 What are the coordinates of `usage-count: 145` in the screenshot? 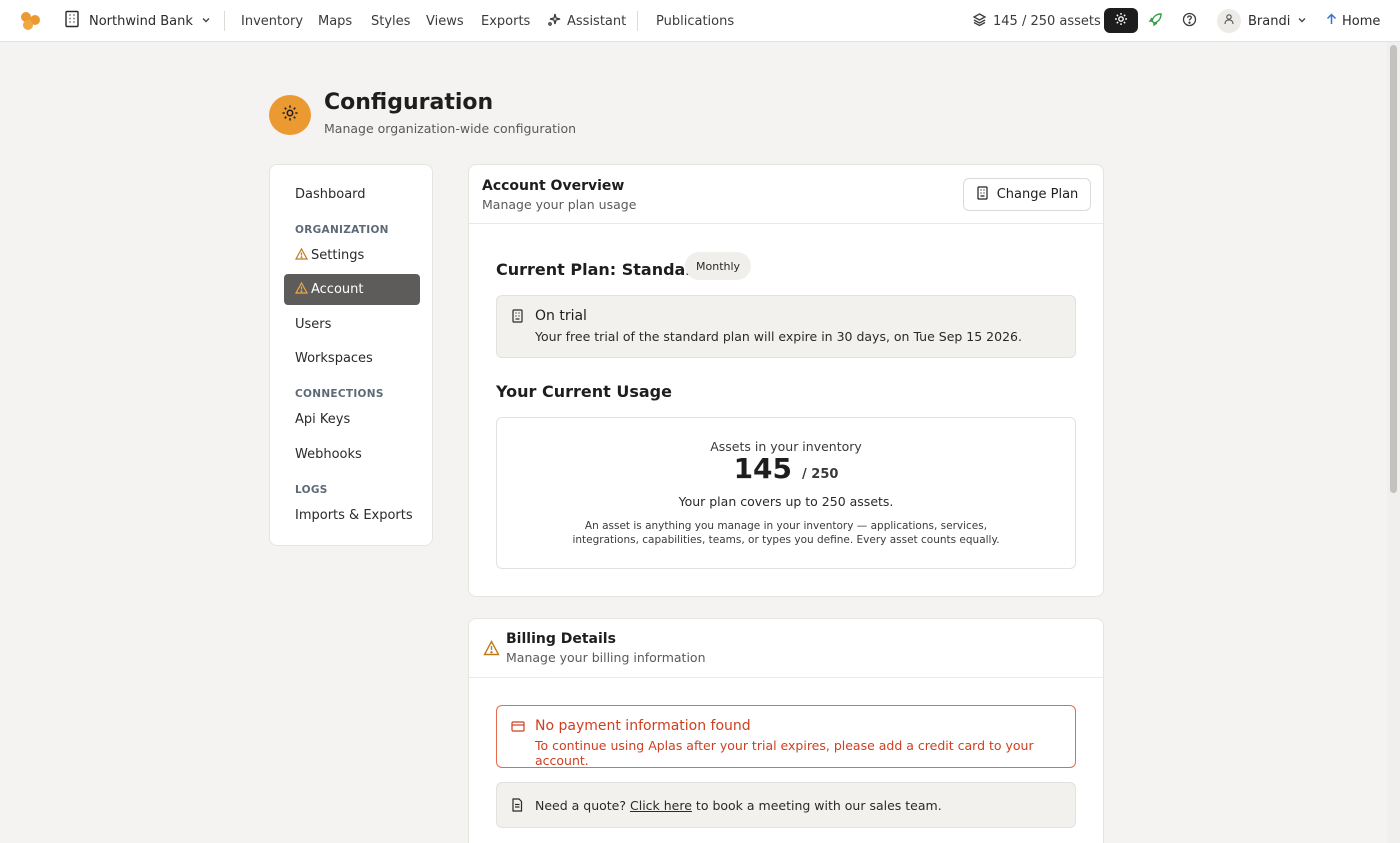 It's located at (763, 468).